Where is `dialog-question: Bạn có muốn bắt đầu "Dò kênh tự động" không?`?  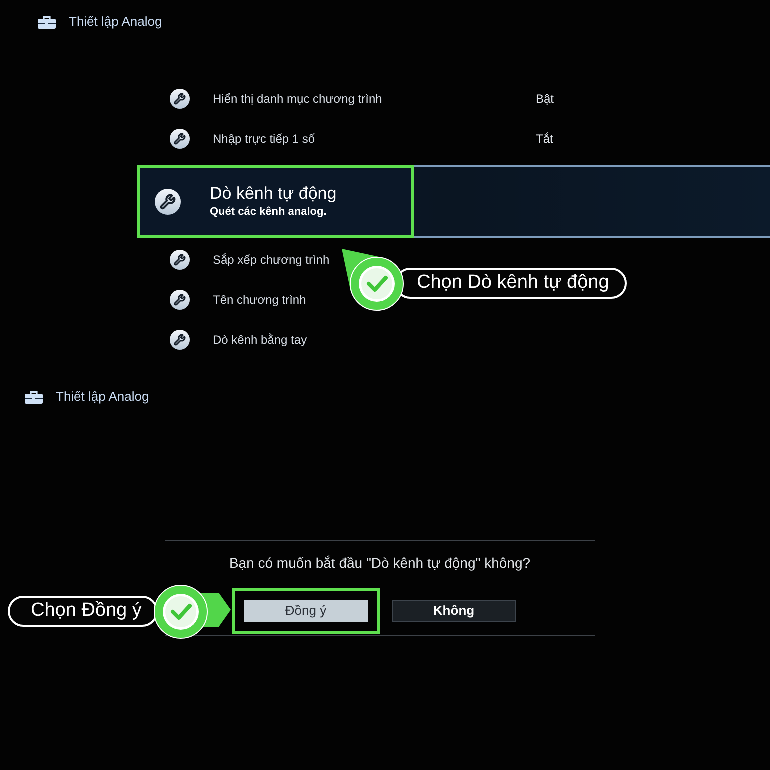 dialog-question: Bạn có muốn bắt đầu "Dò kênh tự động" không? is located at coordinates (380, 563).